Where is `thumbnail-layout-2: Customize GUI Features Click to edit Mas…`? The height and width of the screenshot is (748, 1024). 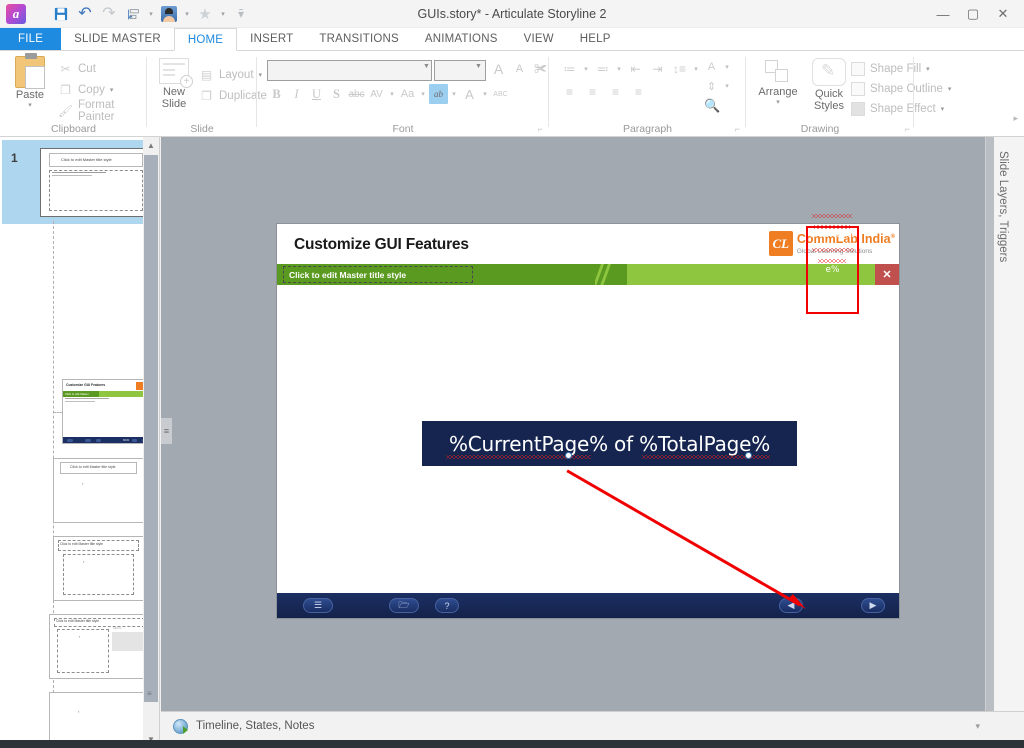
thumbnail-layout-2: Customize GUI Features Click to edit Mas… is located at coordinates (106, 411).